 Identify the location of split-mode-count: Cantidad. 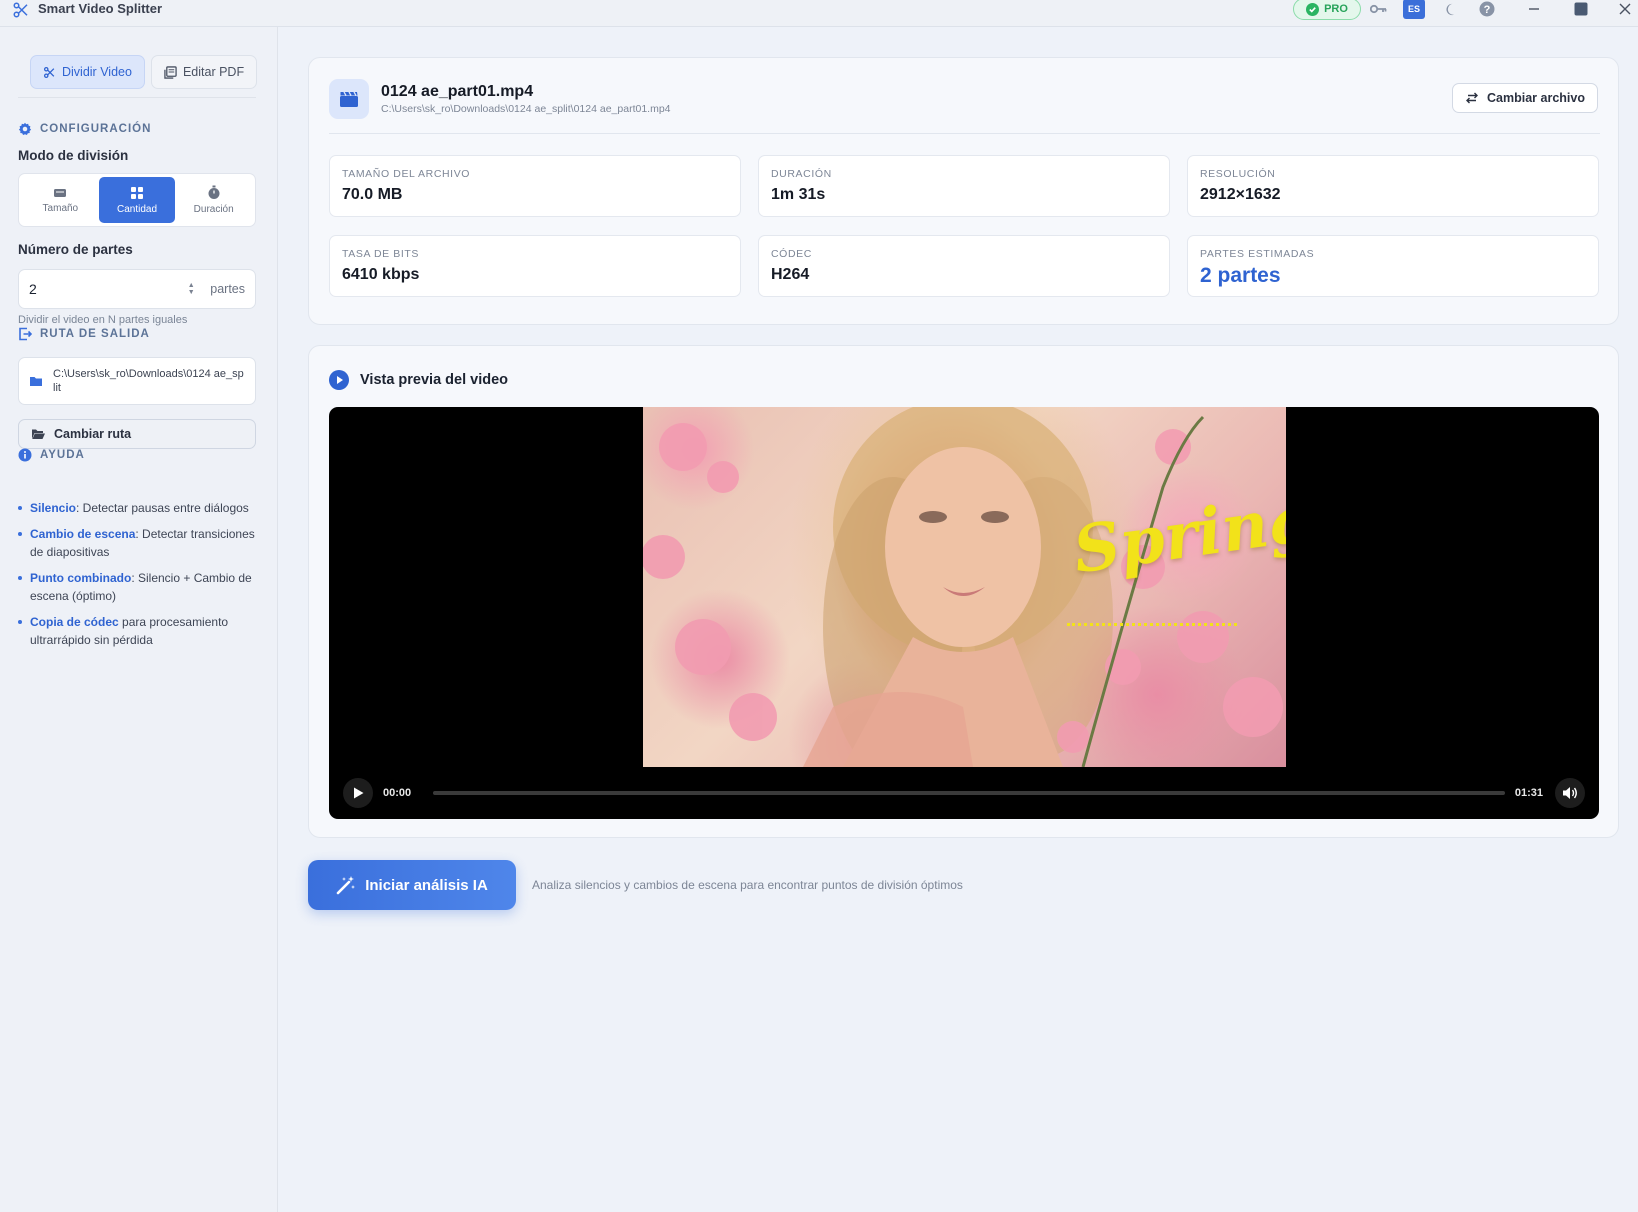
(137, 200).